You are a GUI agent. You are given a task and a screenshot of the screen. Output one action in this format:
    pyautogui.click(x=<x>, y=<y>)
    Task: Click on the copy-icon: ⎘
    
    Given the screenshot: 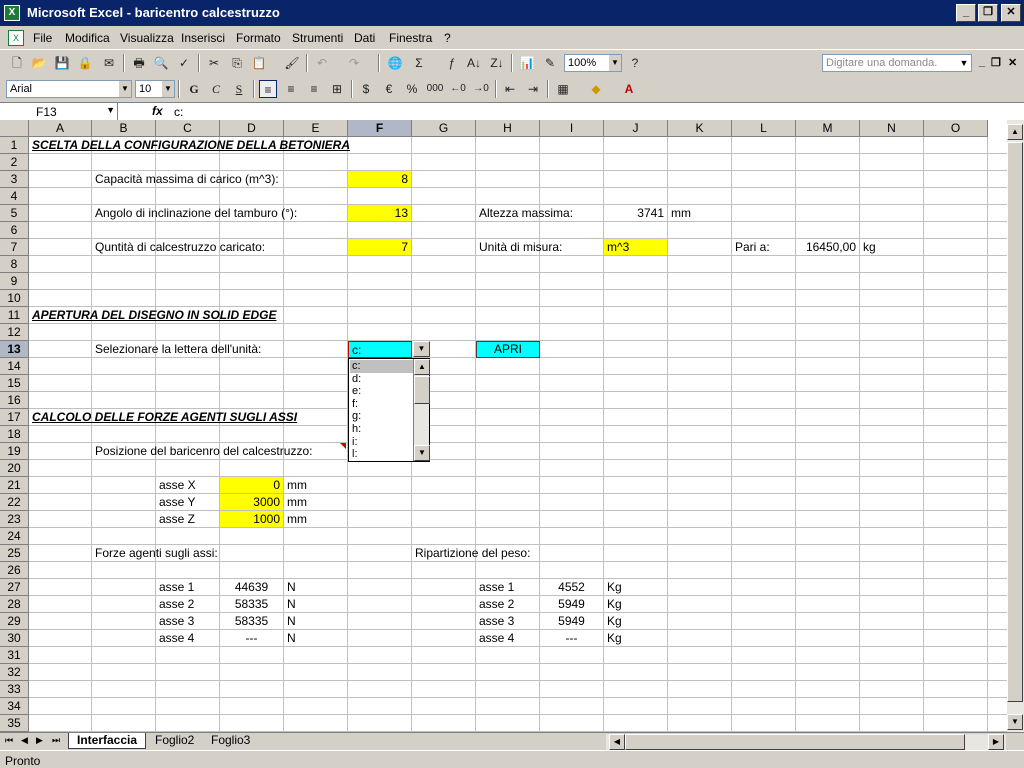 What is the action you would take?
    pyautogui.click(x=237, y=63)
    